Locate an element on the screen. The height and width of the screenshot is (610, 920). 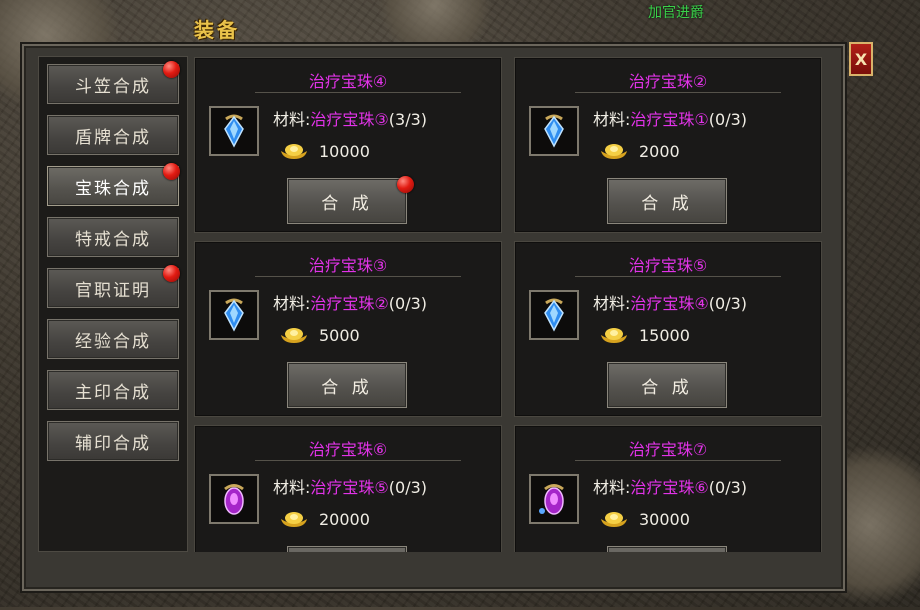
material-count: (3/3) is located at coordinates (407, 119).